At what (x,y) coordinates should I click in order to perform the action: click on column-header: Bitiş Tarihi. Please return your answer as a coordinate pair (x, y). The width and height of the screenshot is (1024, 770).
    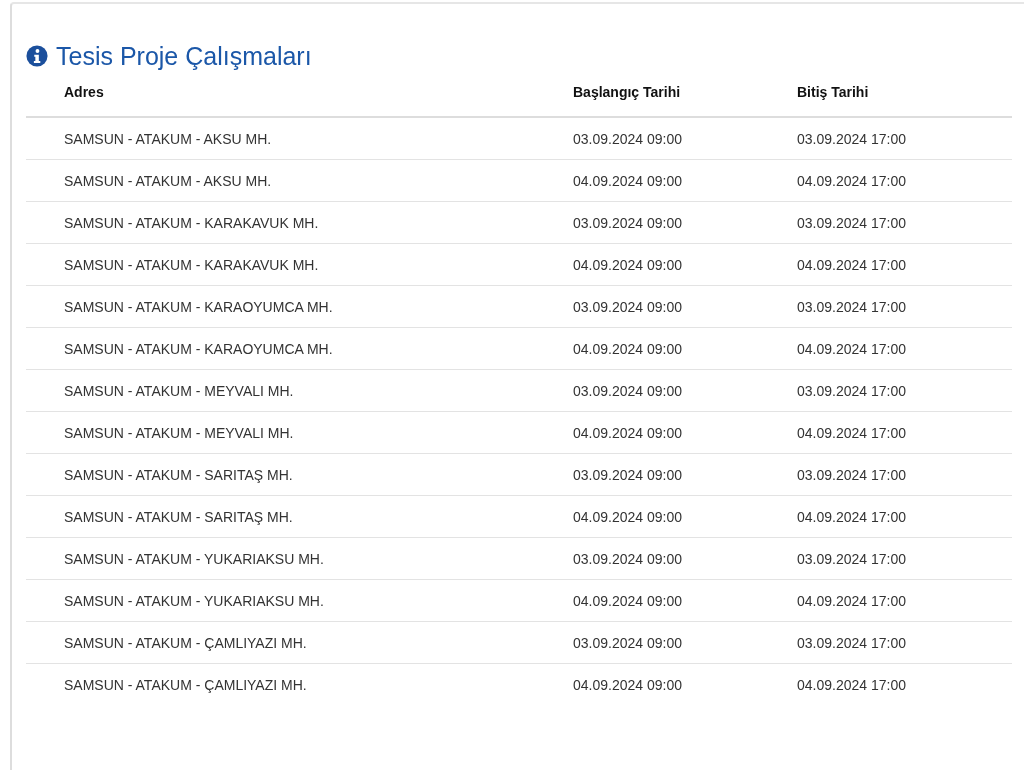
    Looking at the image, I should click on (904, 98).